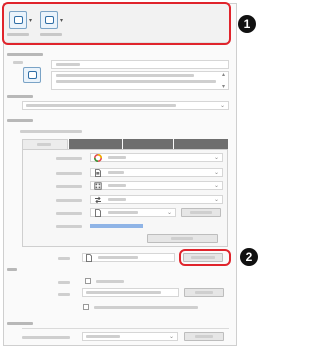  I want to click on subsection-heading, so click(51, 131).